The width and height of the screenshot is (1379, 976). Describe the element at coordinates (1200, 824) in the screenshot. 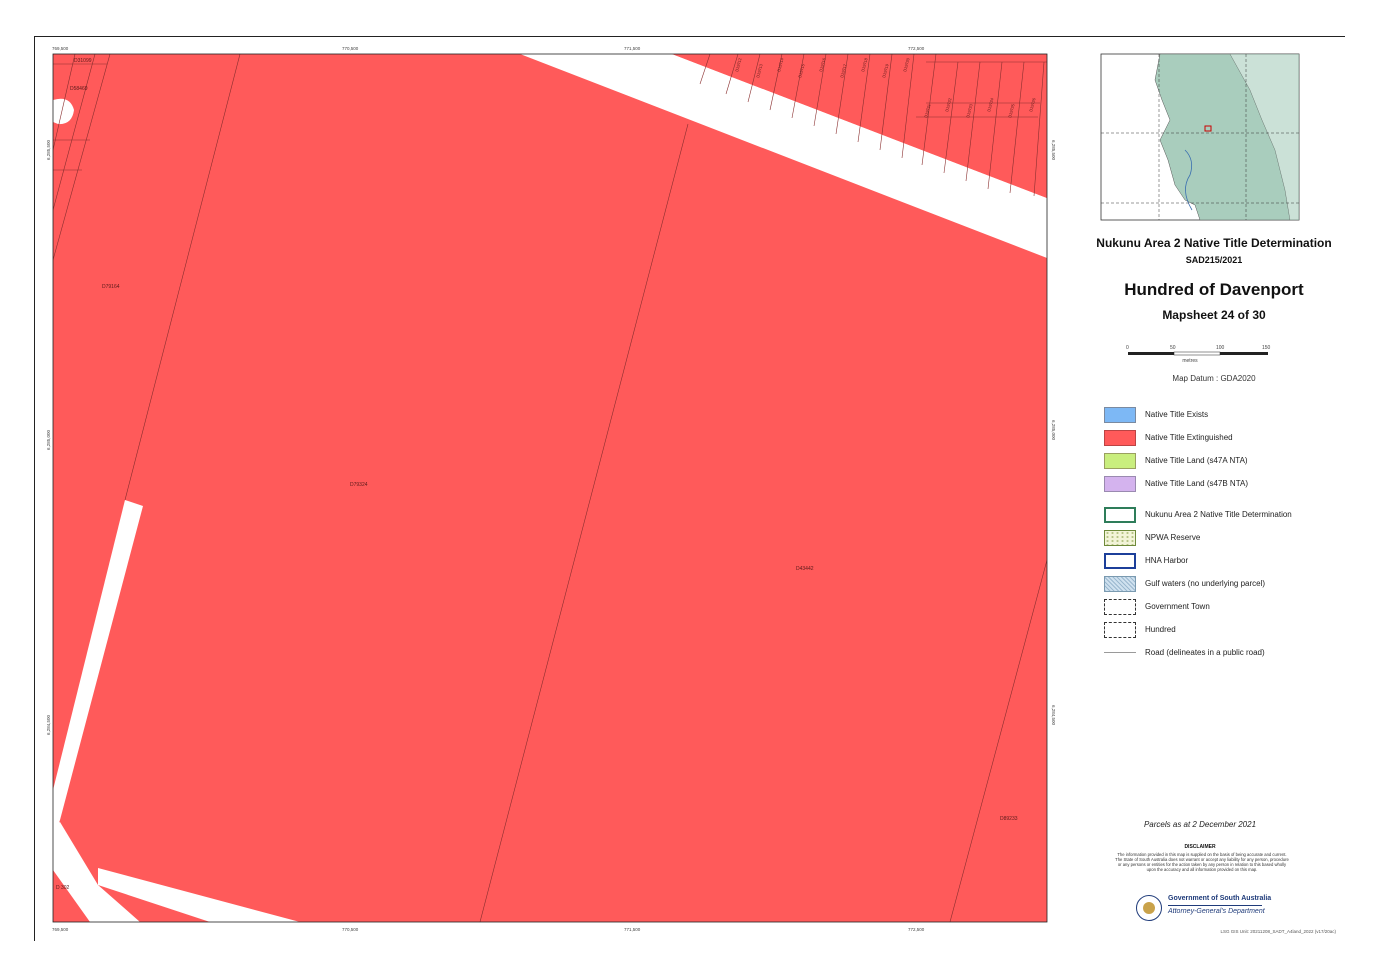

I see `parcels-date: Parcels as at 2 December 2021` at that location.